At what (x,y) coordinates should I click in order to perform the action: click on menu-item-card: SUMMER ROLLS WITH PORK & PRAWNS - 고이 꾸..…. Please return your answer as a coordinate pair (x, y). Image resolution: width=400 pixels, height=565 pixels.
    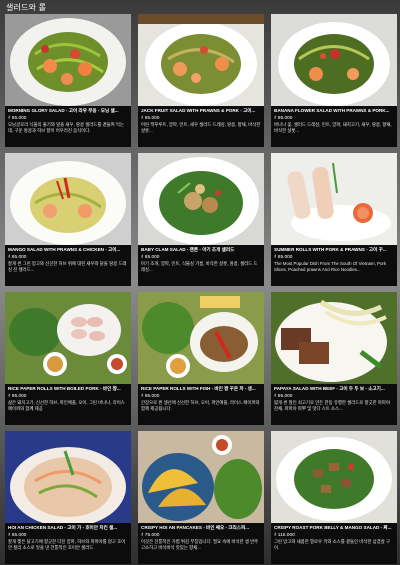
    Looking at the image, I should click on (334, 219).